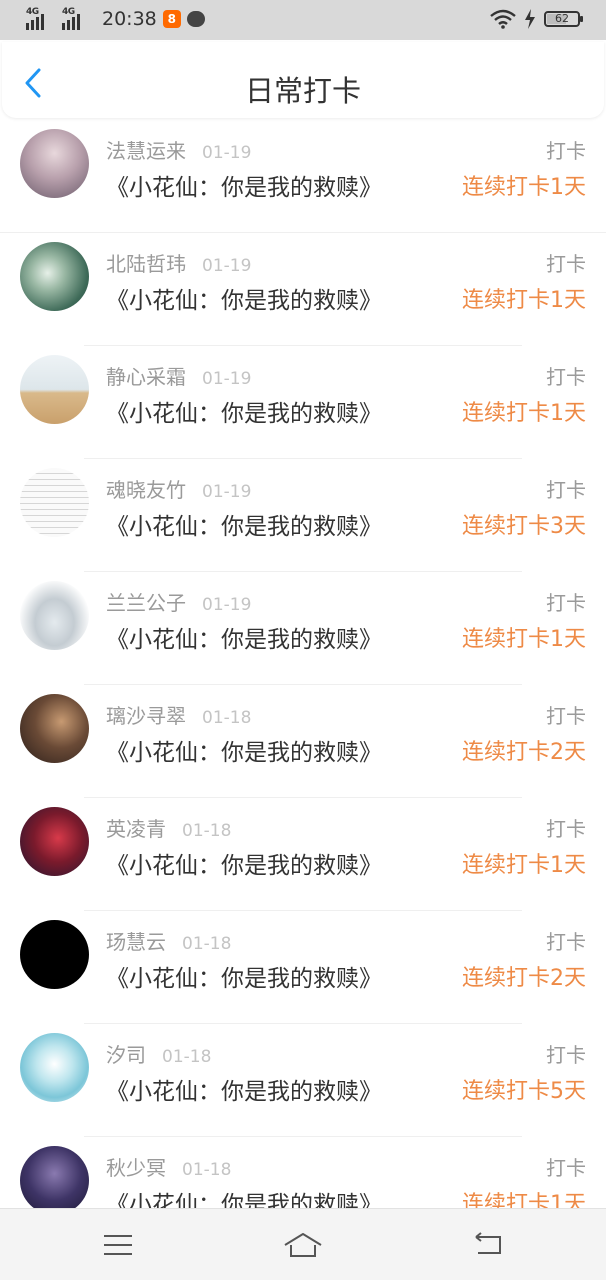 The image size is (606, 1280). I want to click on return-icon, so click(488, 1243).